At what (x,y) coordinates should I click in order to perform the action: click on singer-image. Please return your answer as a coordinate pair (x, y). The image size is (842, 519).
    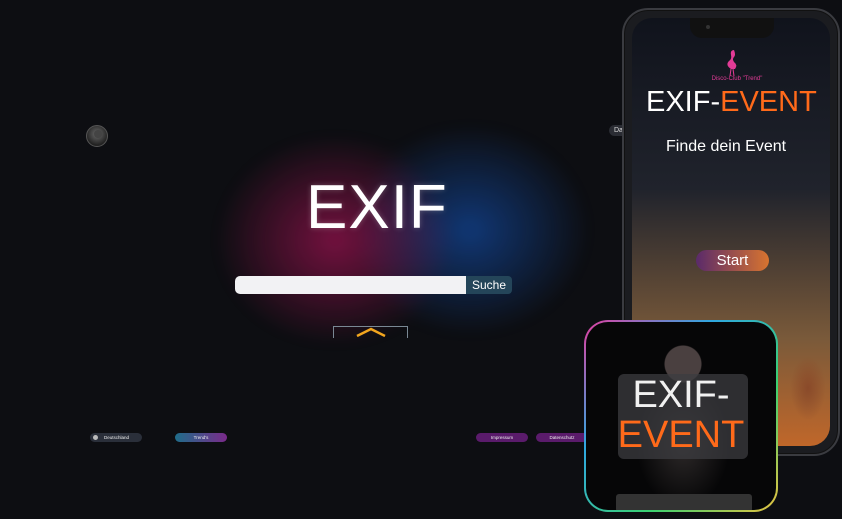
    Looking at the image, I should click on (804, 387).